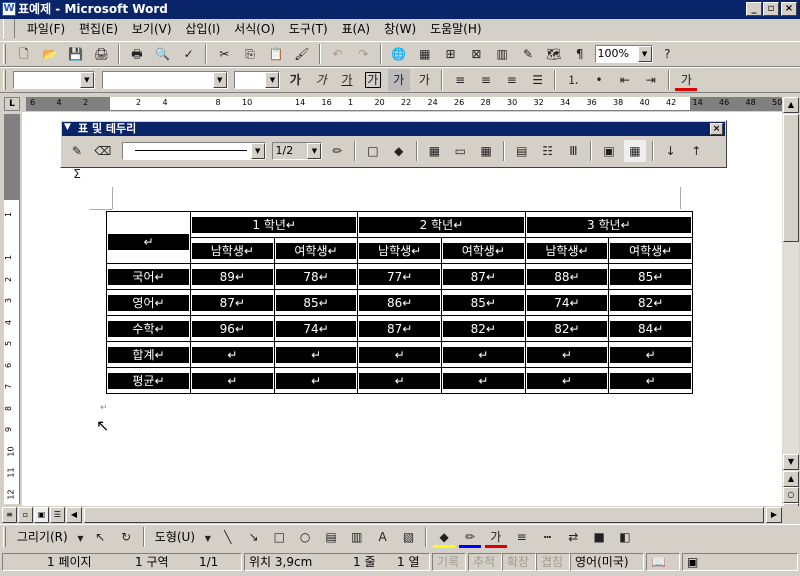 The height and width of the screenshot is (576, 800). What do you see at coordinates (383, 537) in the screenshot?
I see `wordart-icon: A` at bounding box center [383, 537].